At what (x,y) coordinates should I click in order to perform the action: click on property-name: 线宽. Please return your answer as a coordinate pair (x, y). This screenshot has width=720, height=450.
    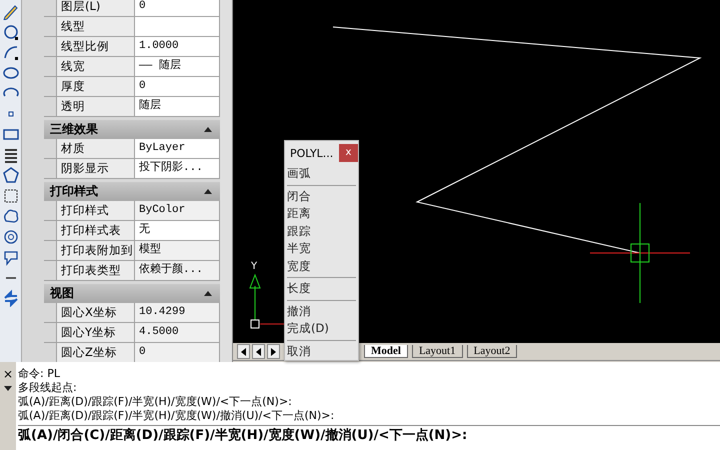
    Looking at the image, I should click on (95, 66).